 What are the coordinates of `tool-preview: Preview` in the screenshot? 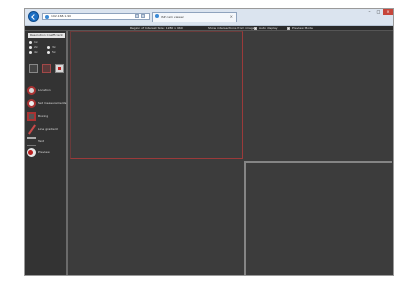 It's located at (46, 152).